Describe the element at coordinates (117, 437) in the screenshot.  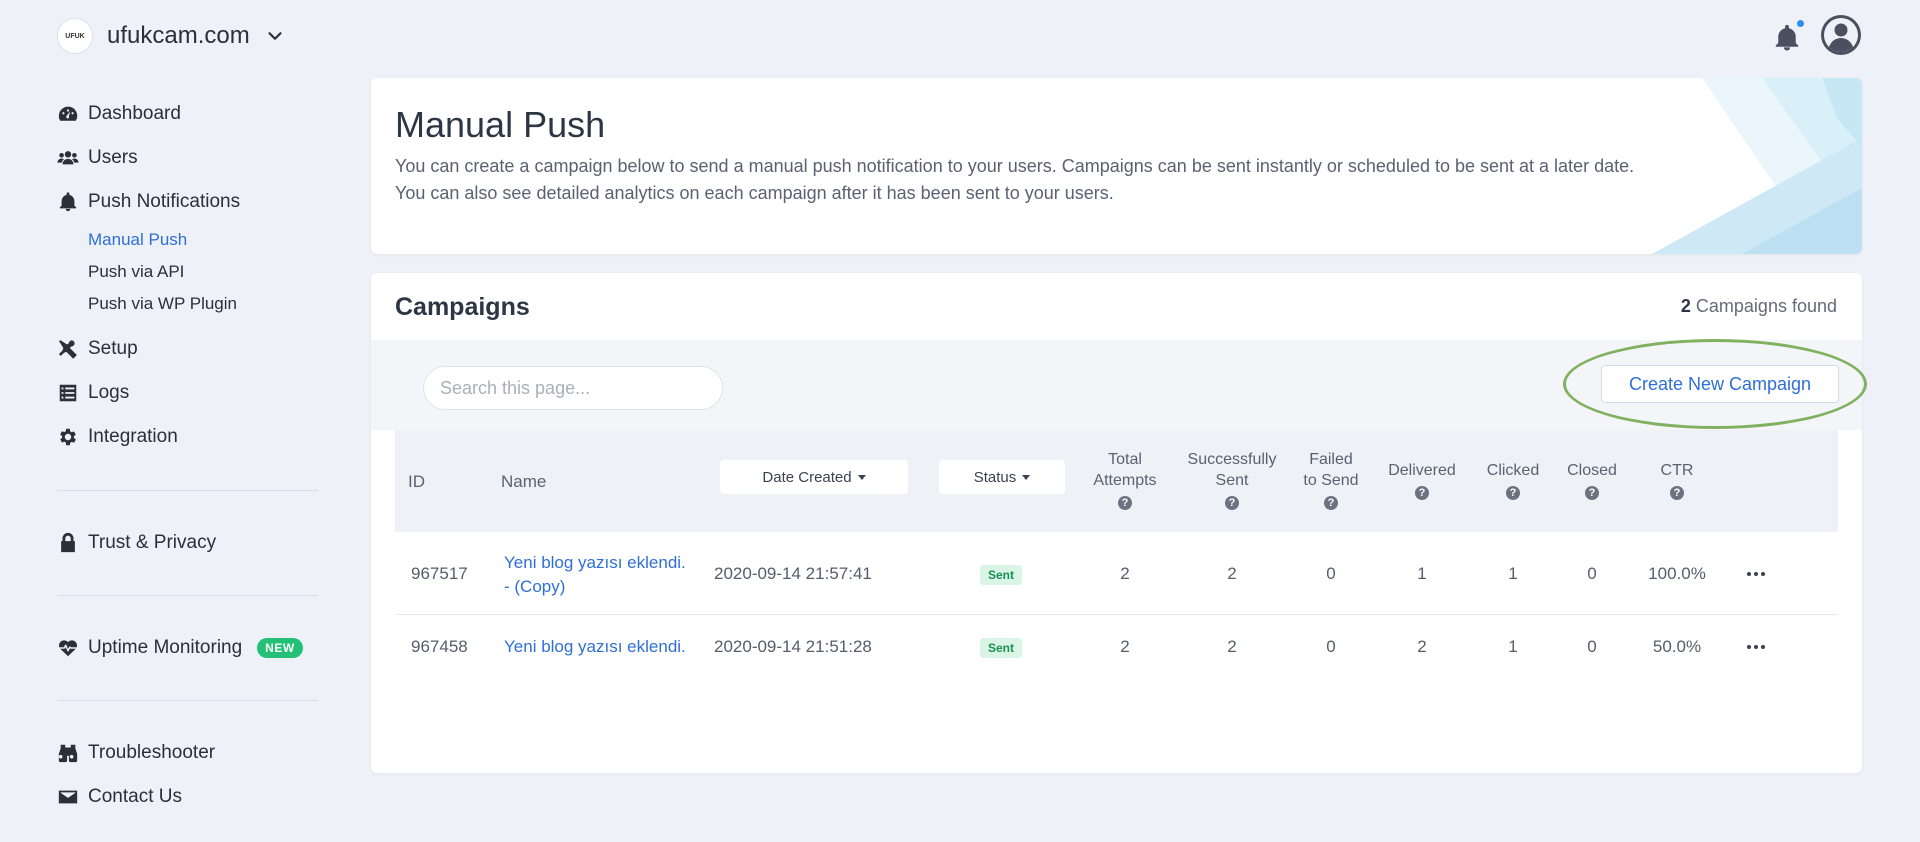
I see `sidebar-item-integration: Integration` at that location.